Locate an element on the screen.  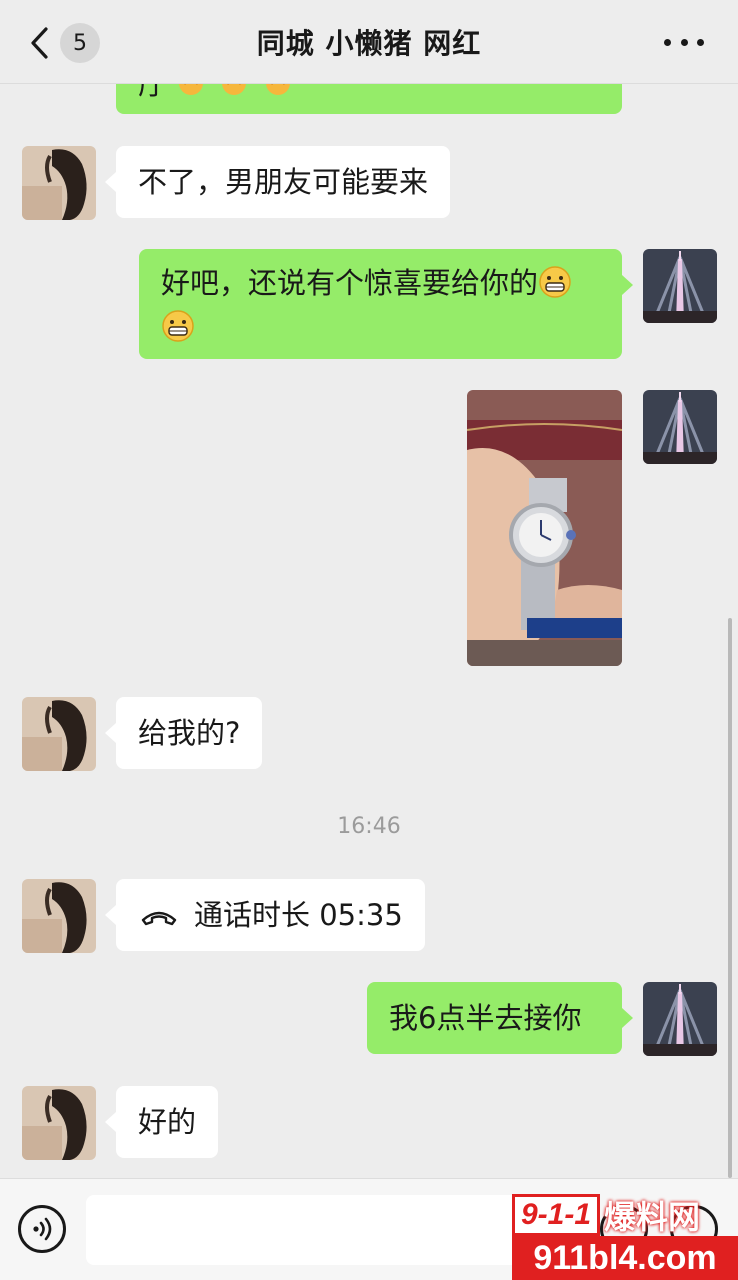
watch-photo-image is located at coordinates (544, 528).